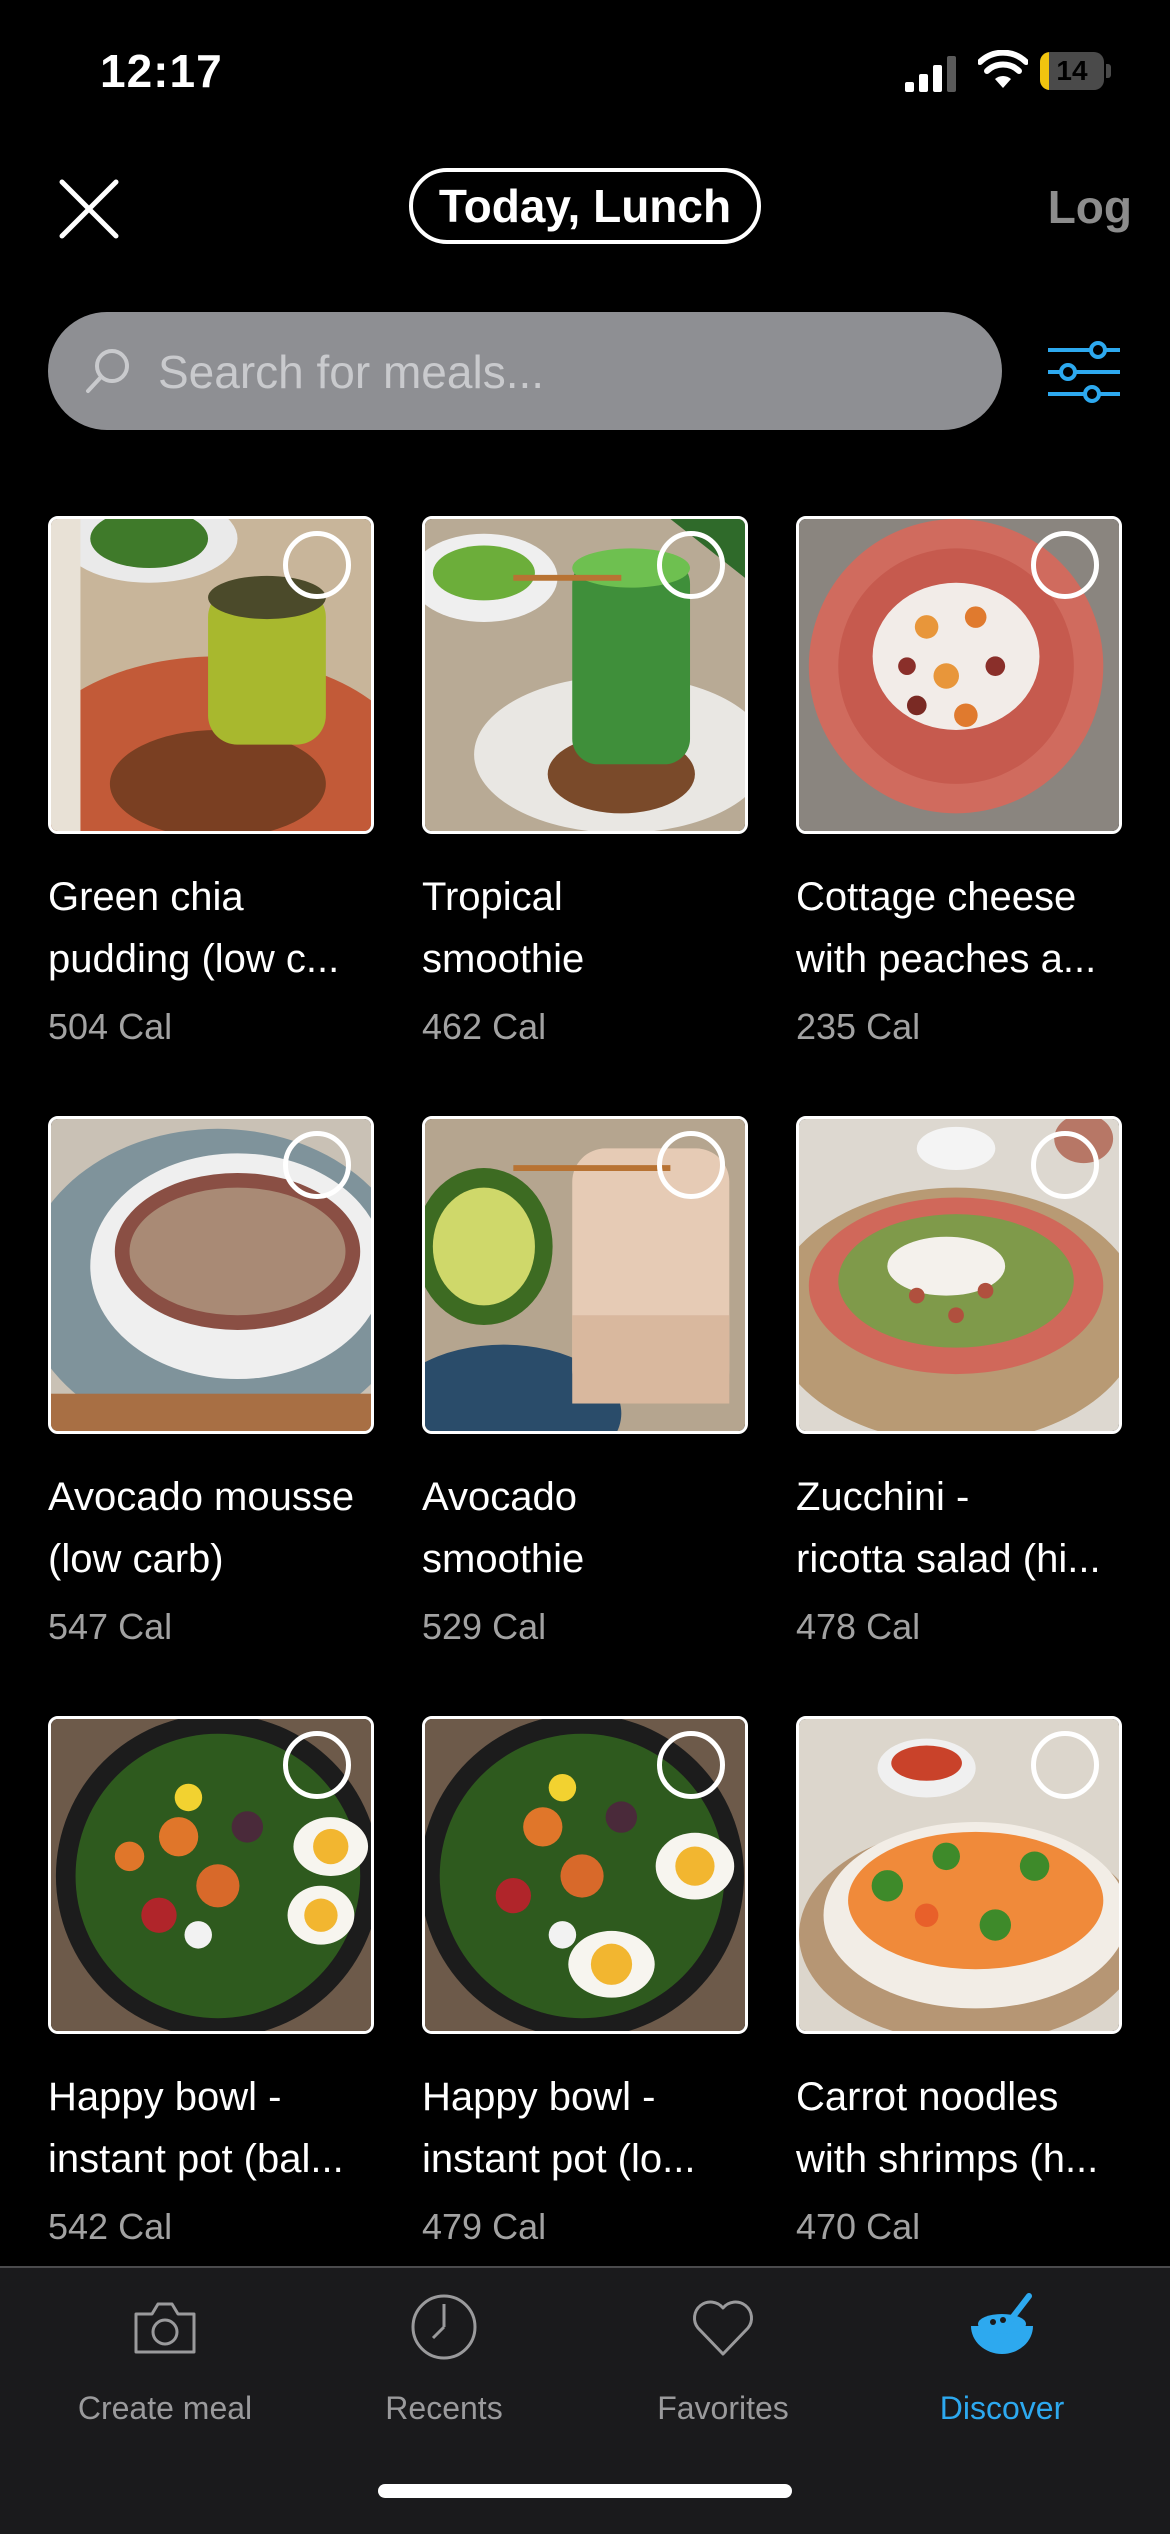 The image size is (1170, 2534). What do you see at coordinates (165, 2408) in the screenshot?
I see `tab-label: Create meal` at bounding box center [165, 2408].